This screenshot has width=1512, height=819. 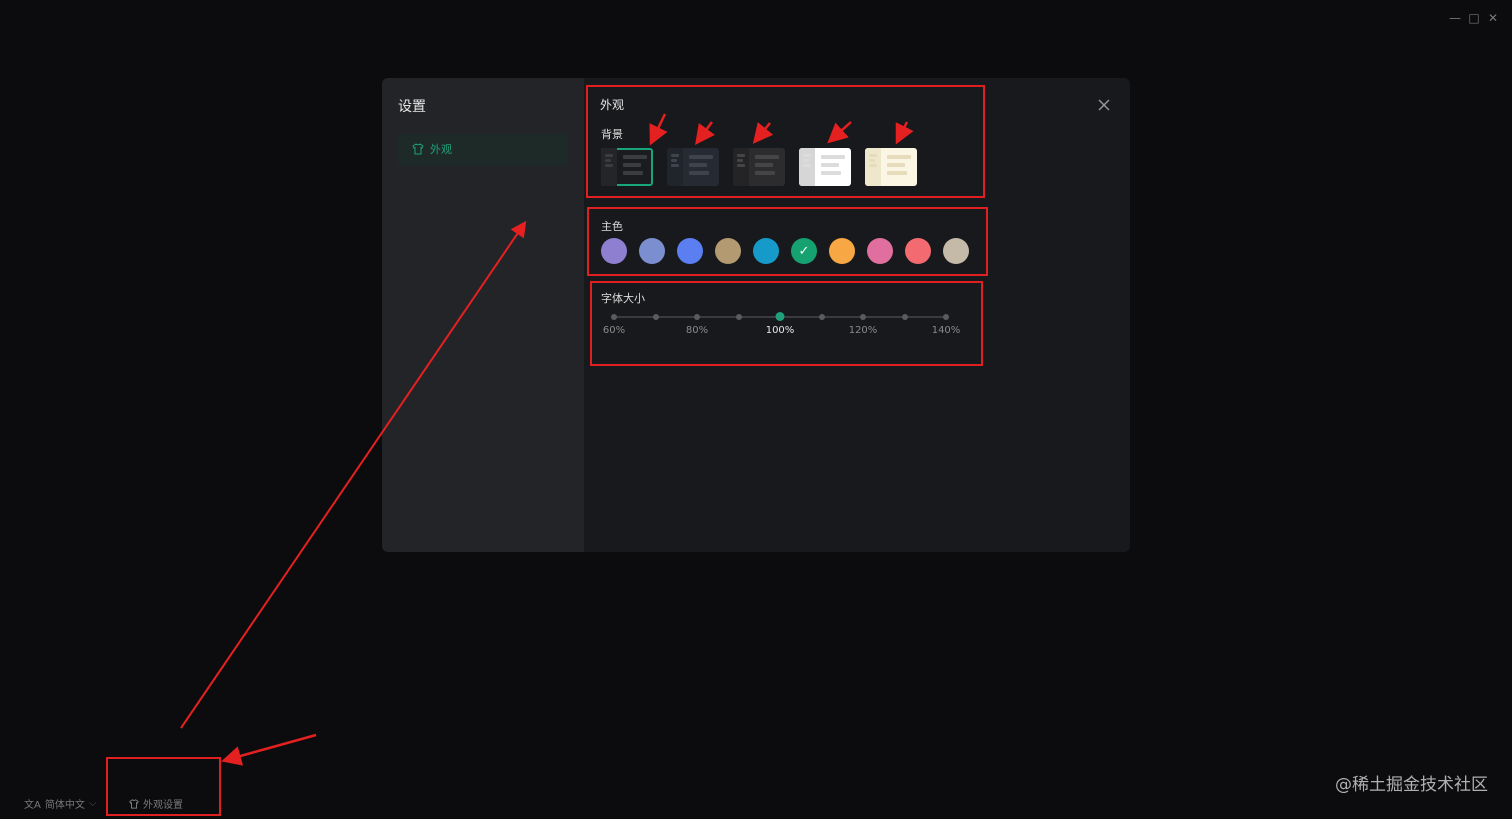 I want to click on minimize-icon: —, so click(x=1455, y=18).